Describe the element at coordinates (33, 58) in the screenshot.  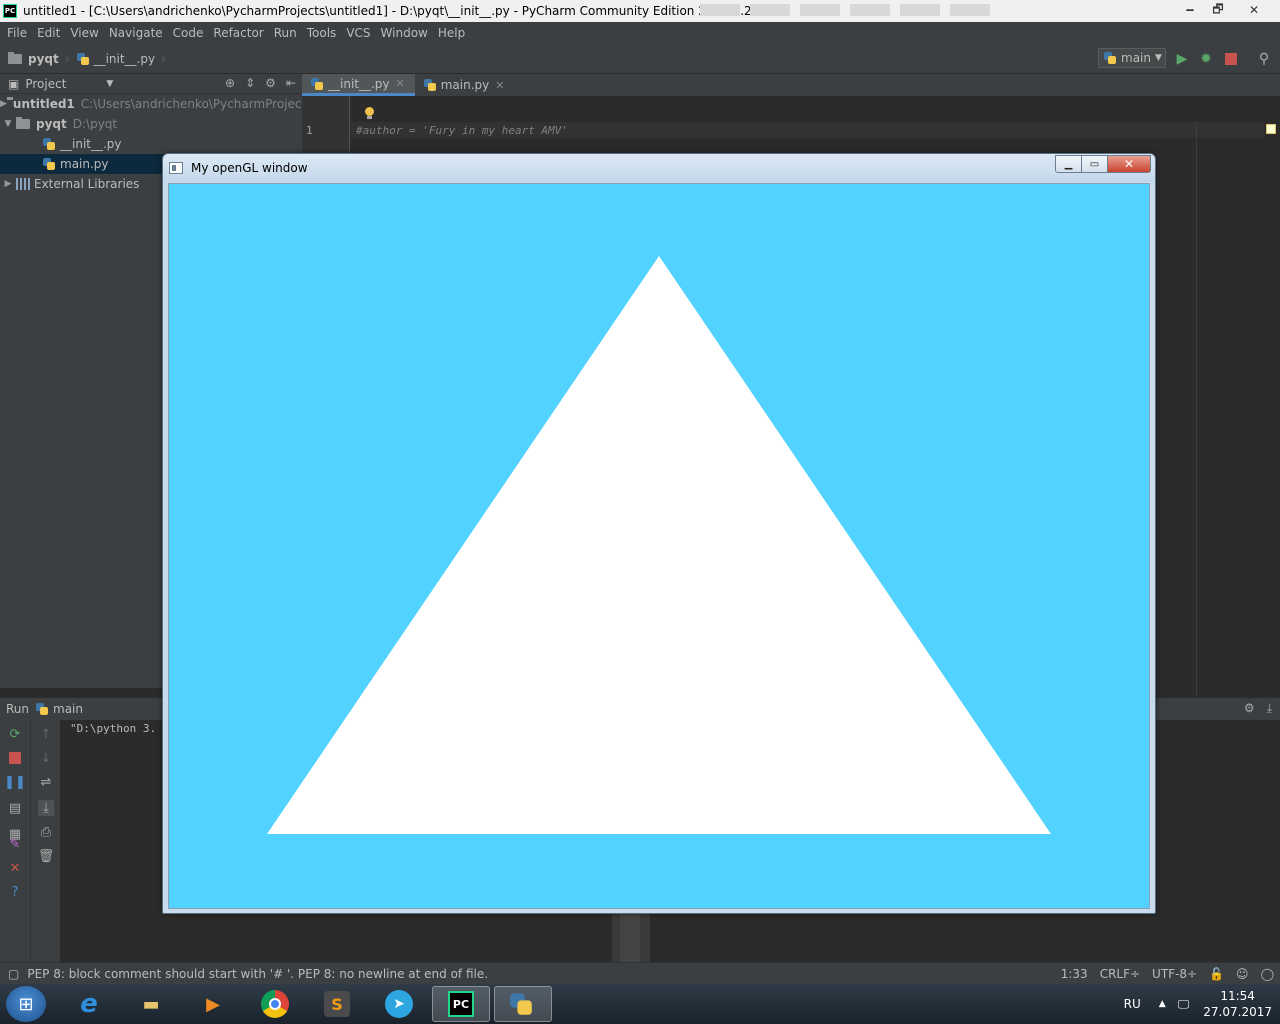
I see `breadcrumb-pyqt: pyqt` at that location.